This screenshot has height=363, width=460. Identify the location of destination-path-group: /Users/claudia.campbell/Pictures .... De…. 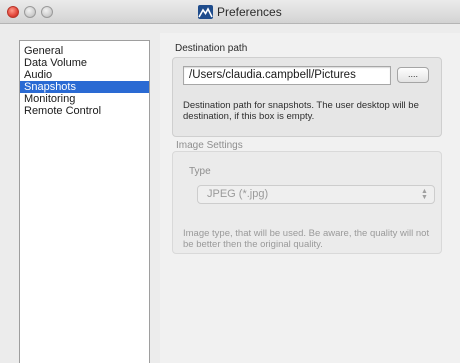
(307, 97).